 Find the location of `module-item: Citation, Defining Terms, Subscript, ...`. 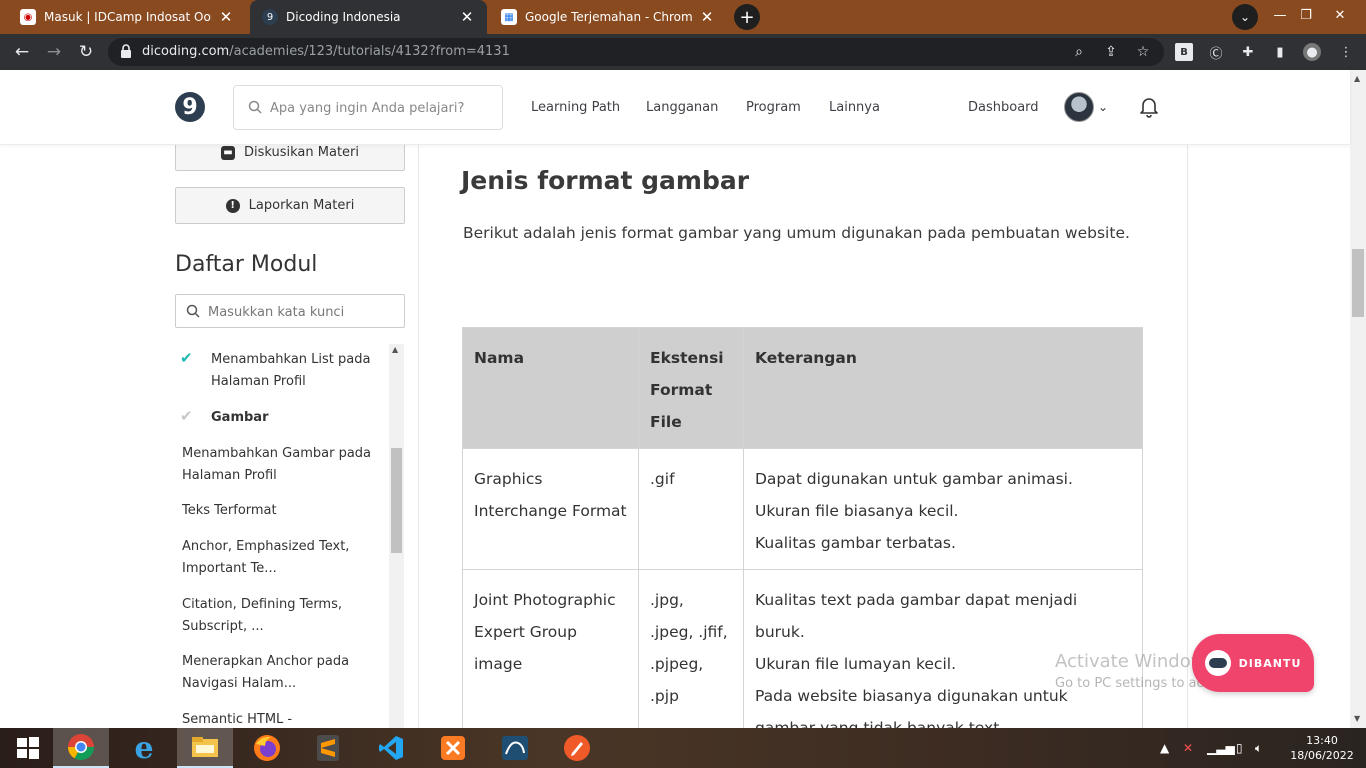

module-item: Citation, Defining Terms, Subscript, ... is located at coordinates (282, 616).